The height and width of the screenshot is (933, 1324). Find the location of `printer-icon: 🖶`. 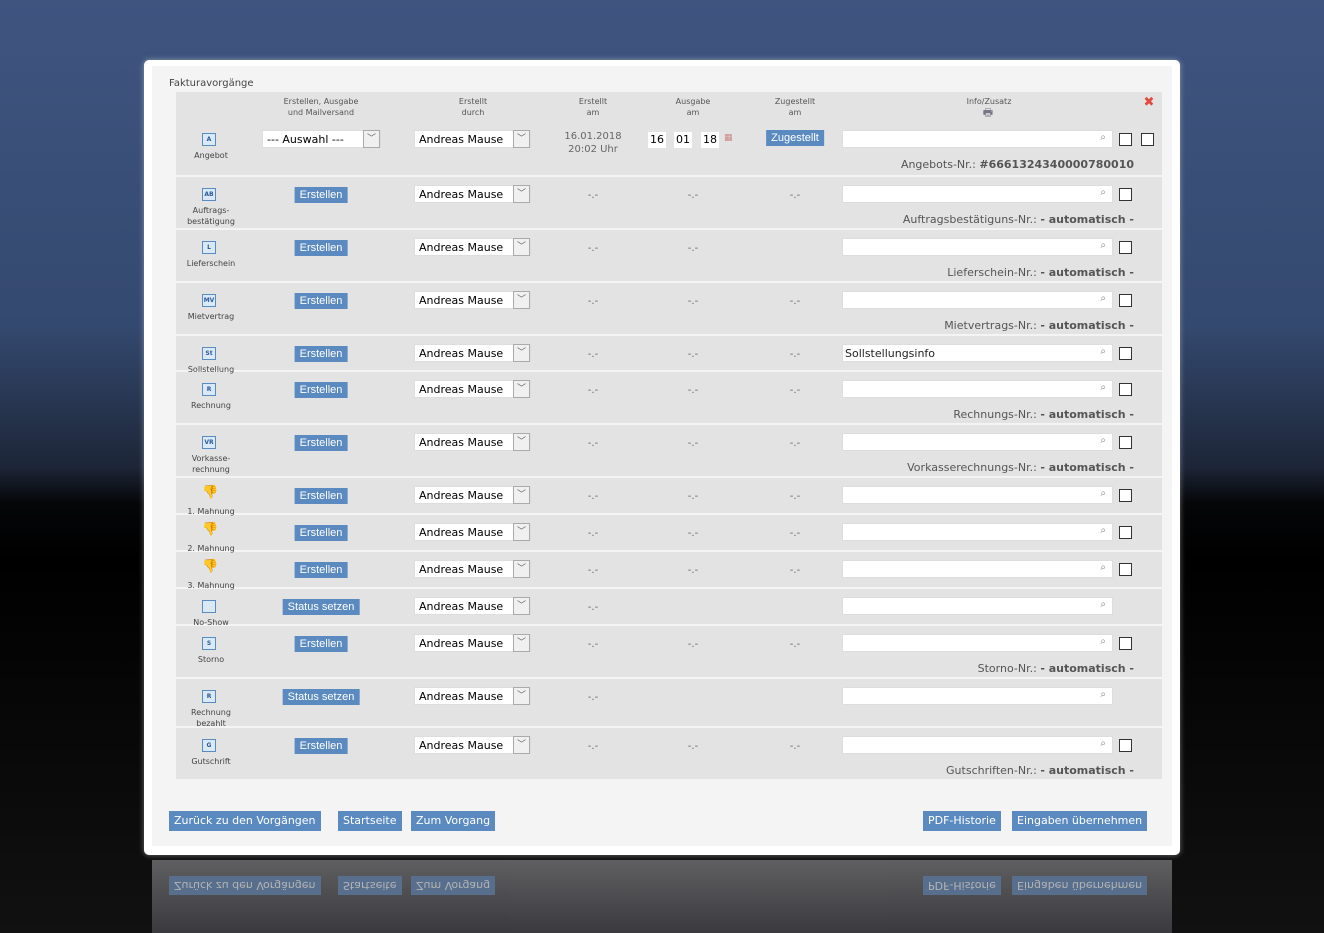

printer-icon: 🖶 is located at coordinates (988, 112).